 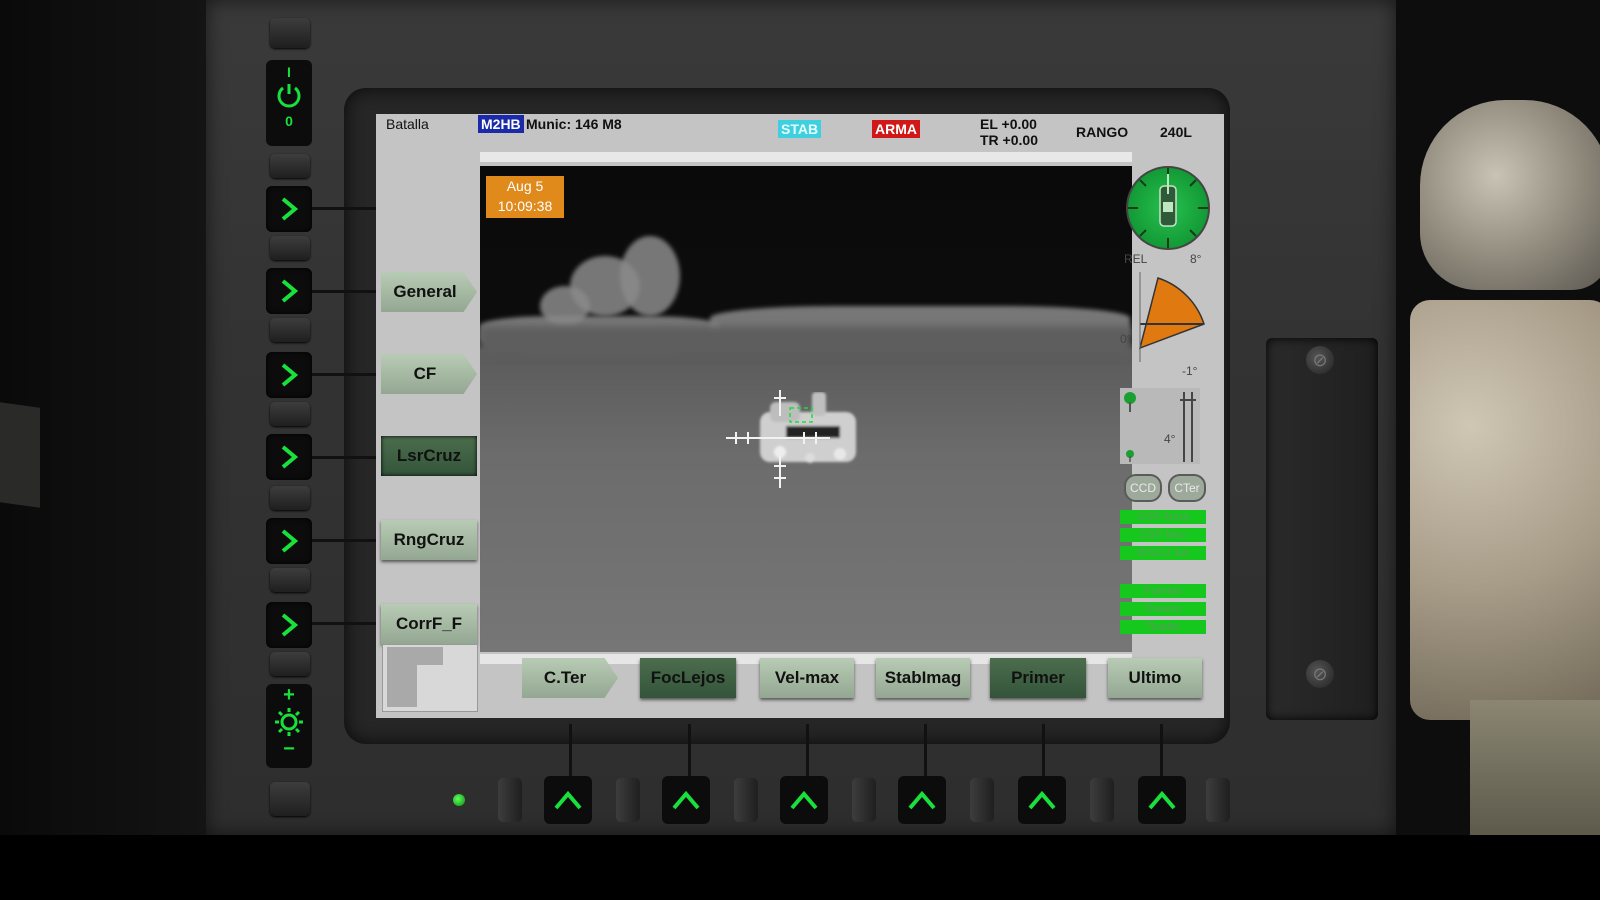 I want to click on scene-right, so click(x=1495, y=417).